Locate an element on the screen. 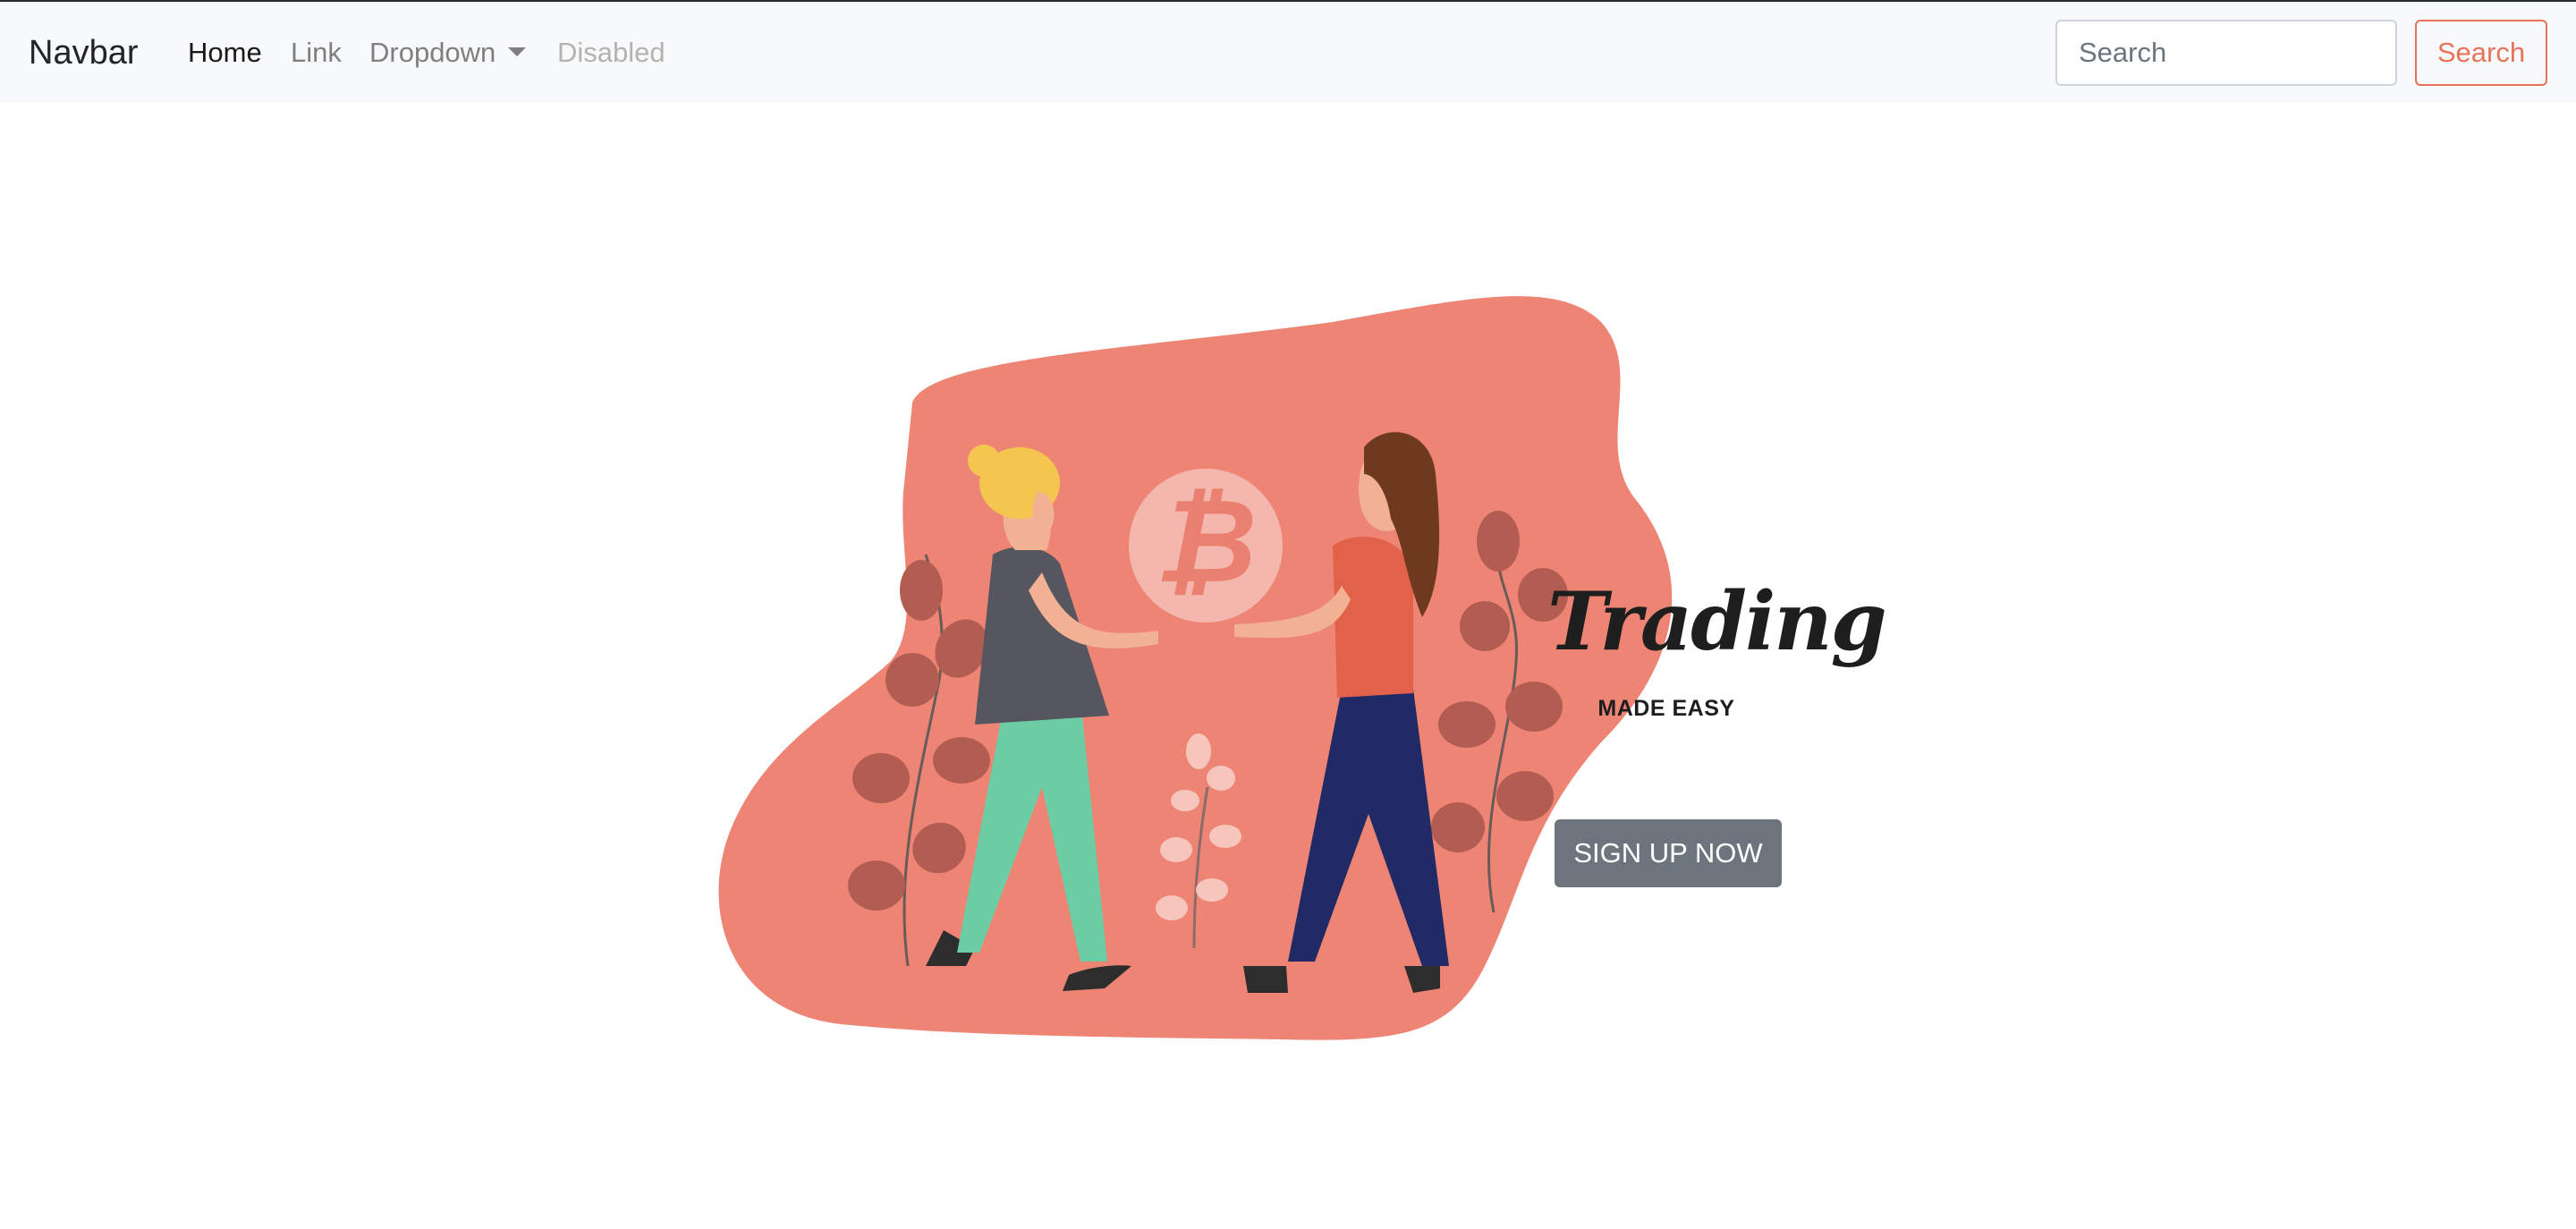 The width and height of the screenshot is (2576, 1229). nav-dropdown-toggle: Dropdown is located at coordinates (448, 53).